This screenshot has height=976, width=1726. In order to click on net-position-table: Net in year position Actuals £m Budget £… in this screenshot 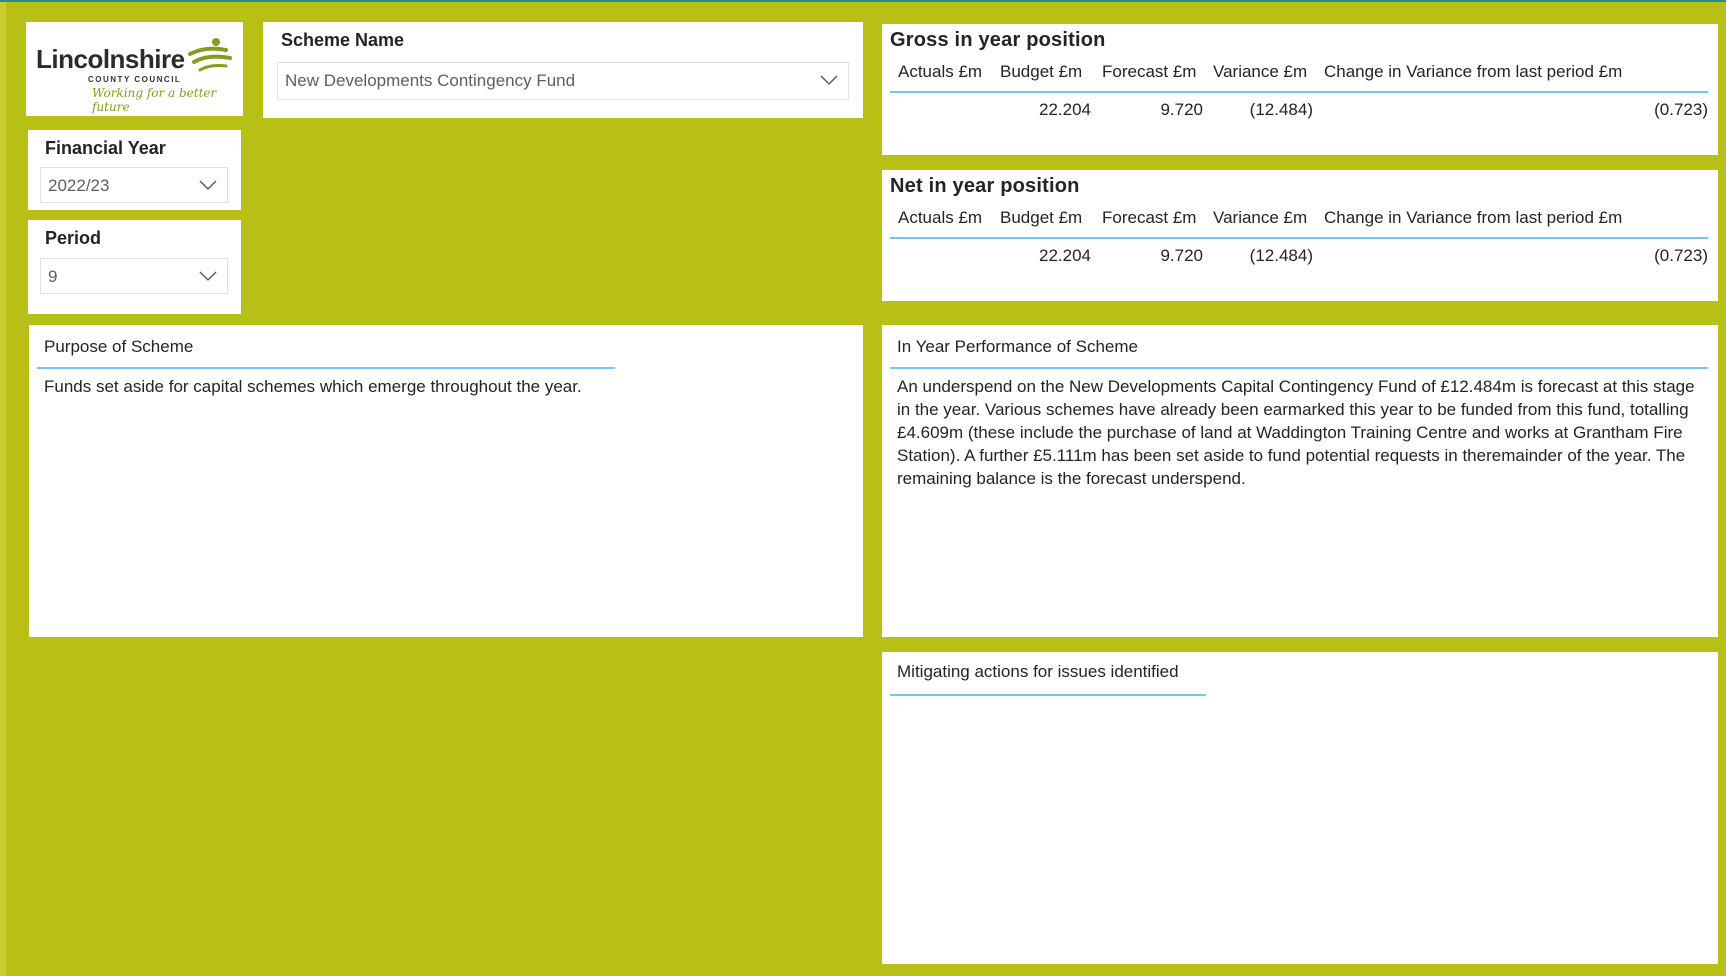, I will do `click(1300, 235)`.